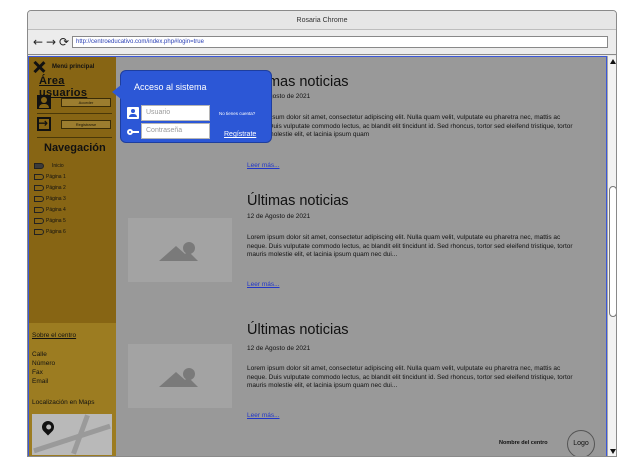 Image resolution: width=638 pixels, height=469 pixels. Describe the element at coordinates (54, 335) in the screenshot. I see `about-link: Sobre el centro` at that location.